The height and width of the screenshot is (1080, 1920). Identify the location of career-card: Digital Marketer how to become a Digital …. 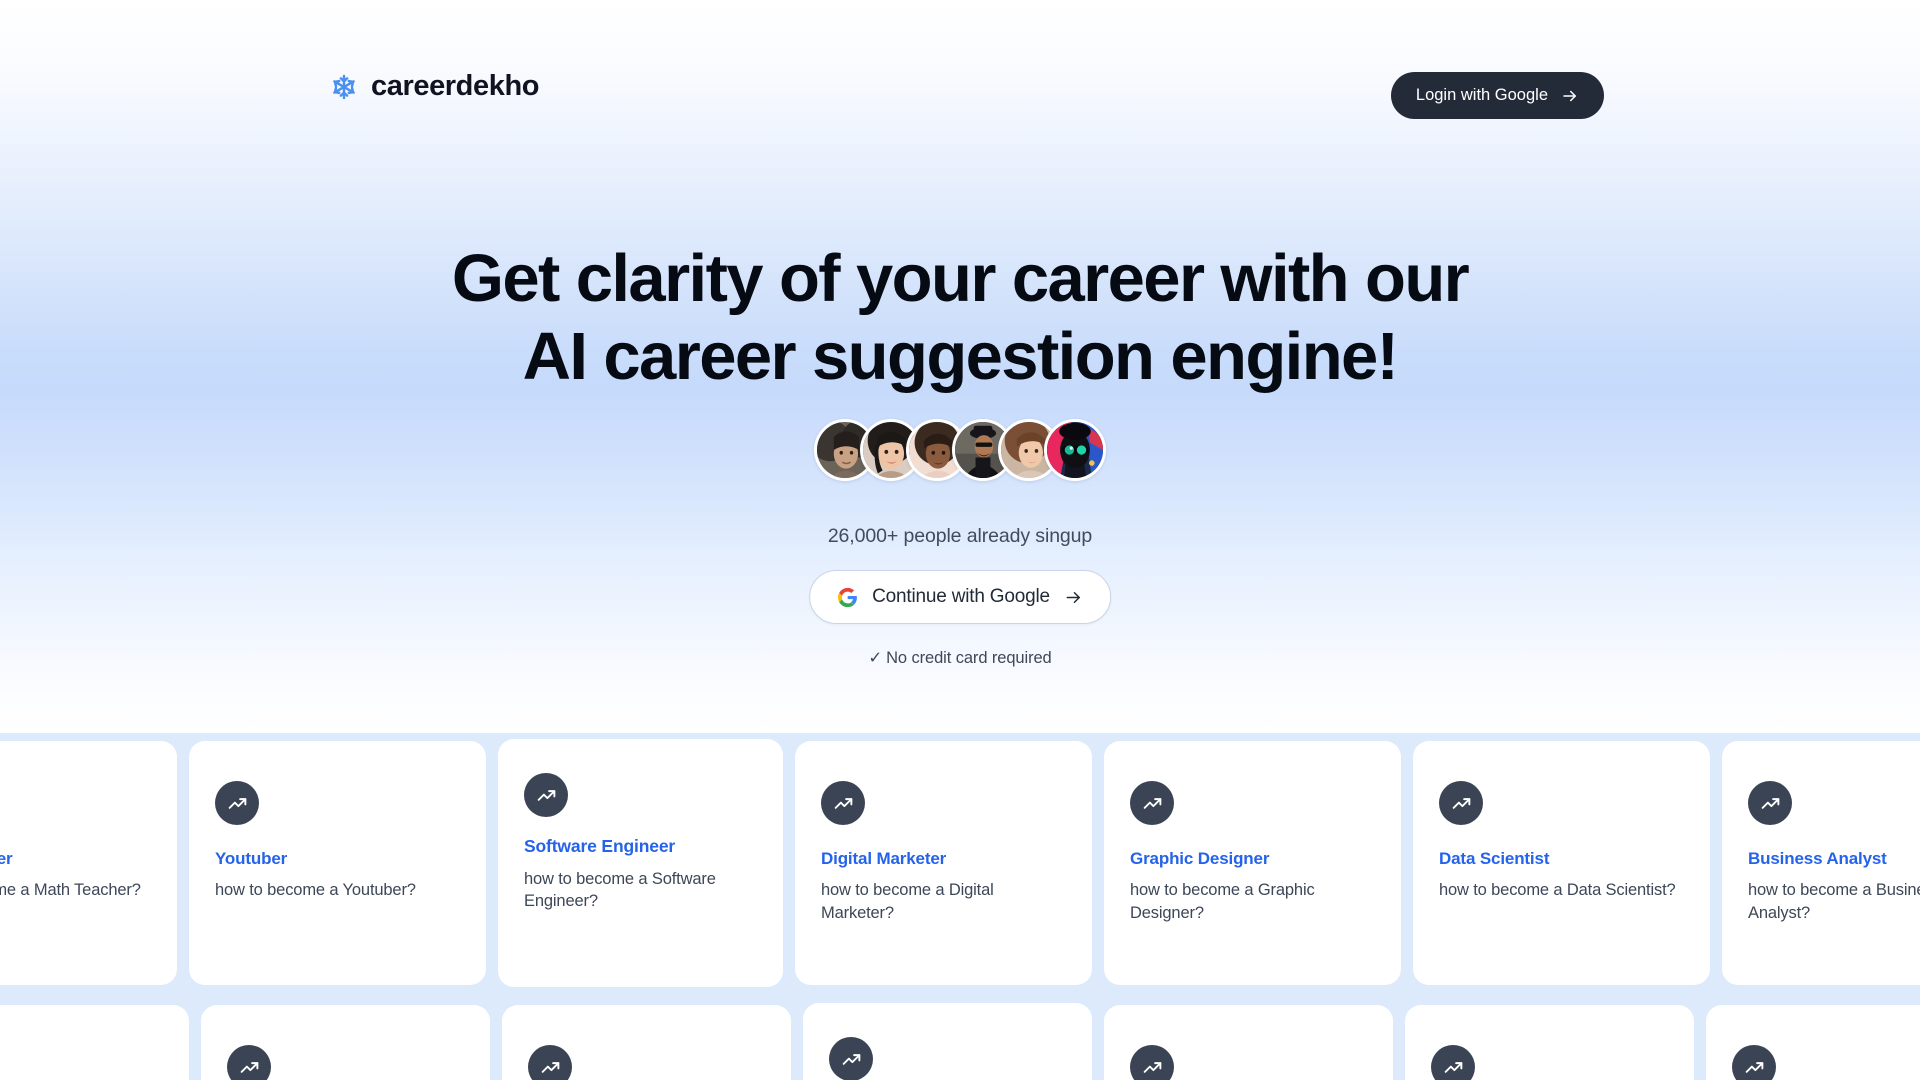
(943, 863).